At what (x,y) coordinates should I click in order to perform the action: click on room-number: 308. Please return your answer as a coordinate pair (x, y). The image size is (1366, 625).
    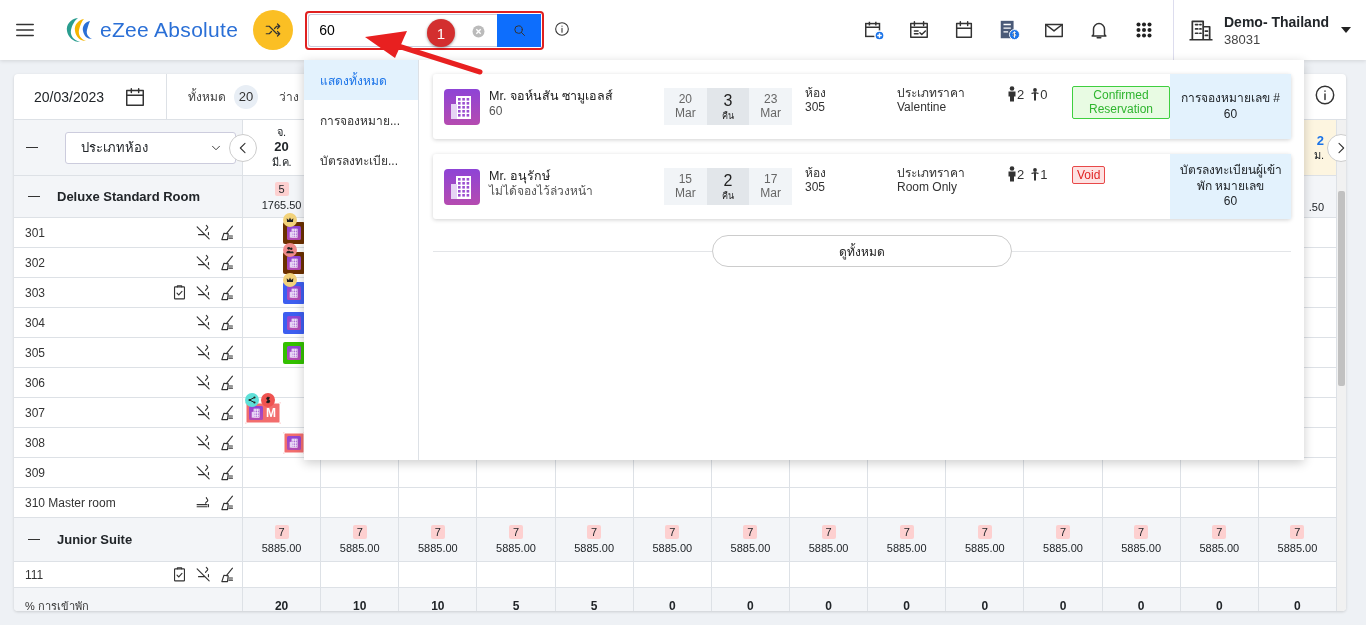
    Looking at the image, I should click on (35, 442).